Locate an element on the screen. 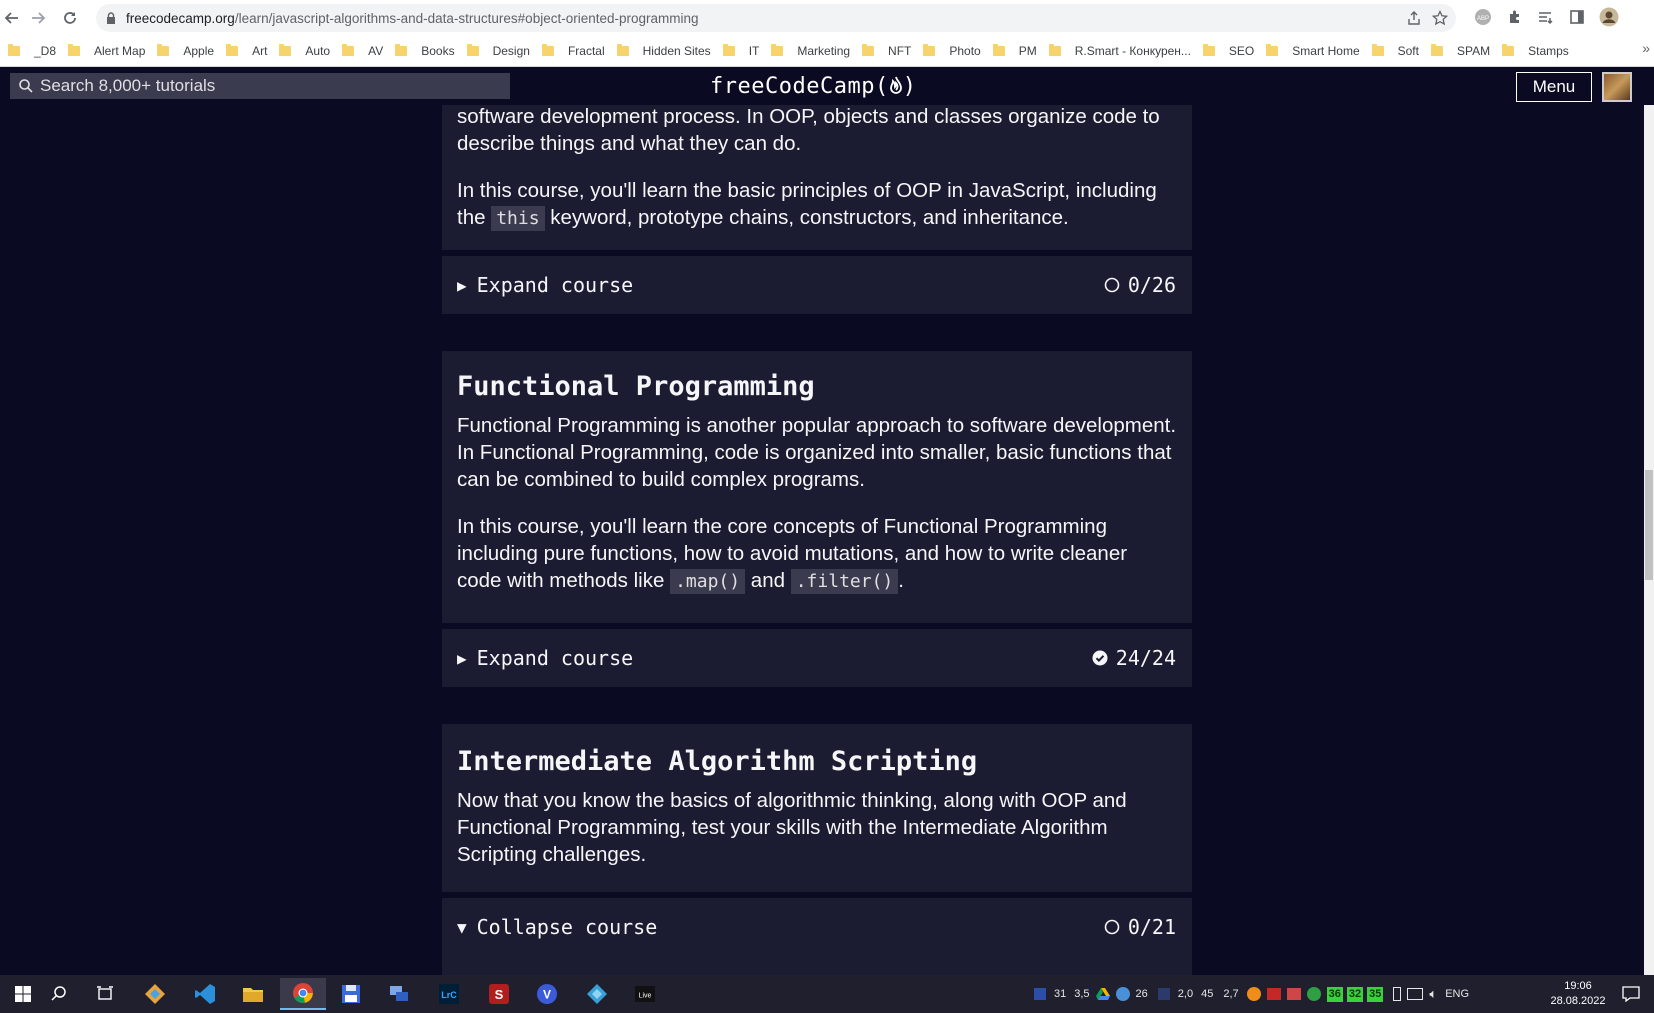  collapse-course-button: ▼ Collapse course 0/21 is located at coordinates (817, 927).